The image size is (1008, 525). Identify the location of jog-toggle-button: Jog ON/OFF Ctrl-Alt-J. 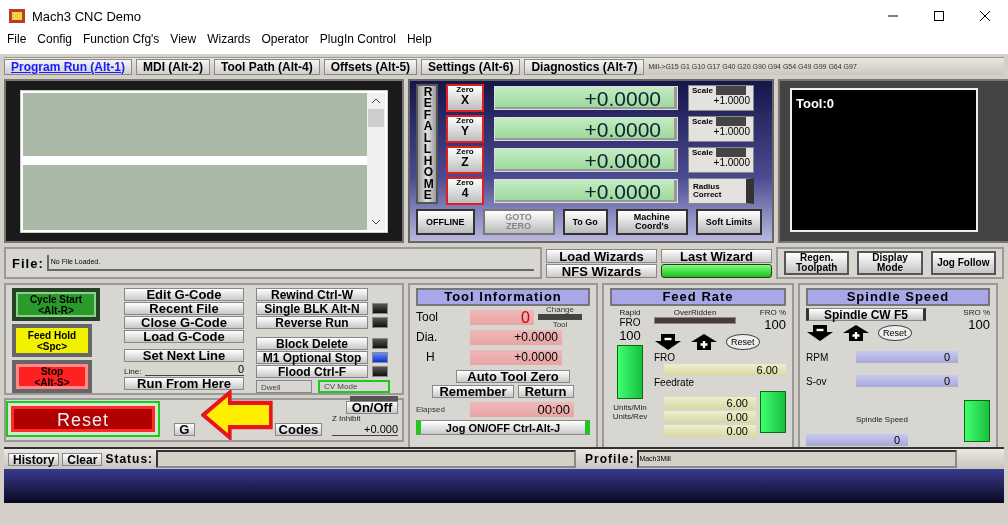
(503, 427).